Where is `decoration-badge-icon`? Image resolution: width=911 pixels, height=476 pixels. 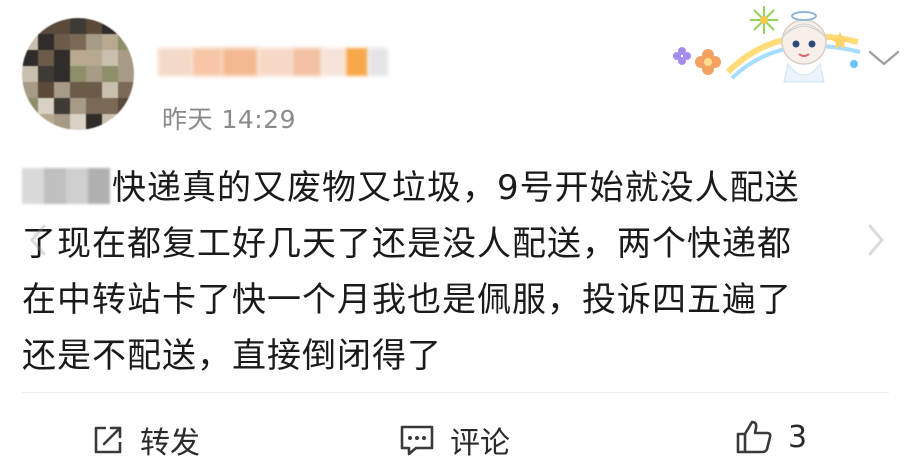
decoration-badge-icon is located at coordinates (767, 44).